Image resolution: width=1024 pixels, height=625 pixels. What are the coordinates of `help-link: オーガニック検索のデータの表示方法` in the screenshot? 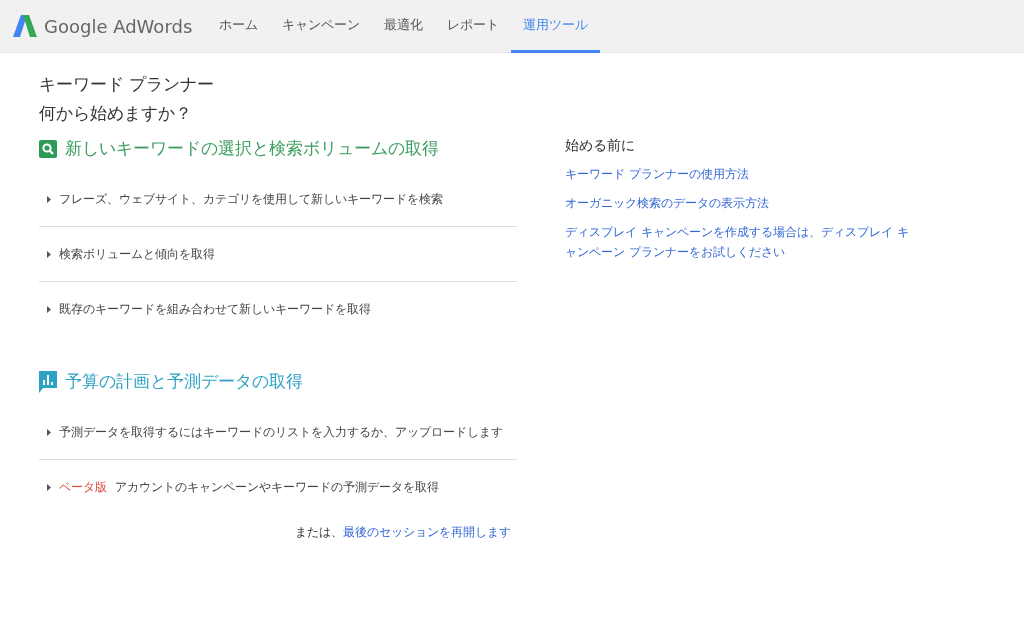 It's located at (740, 204).